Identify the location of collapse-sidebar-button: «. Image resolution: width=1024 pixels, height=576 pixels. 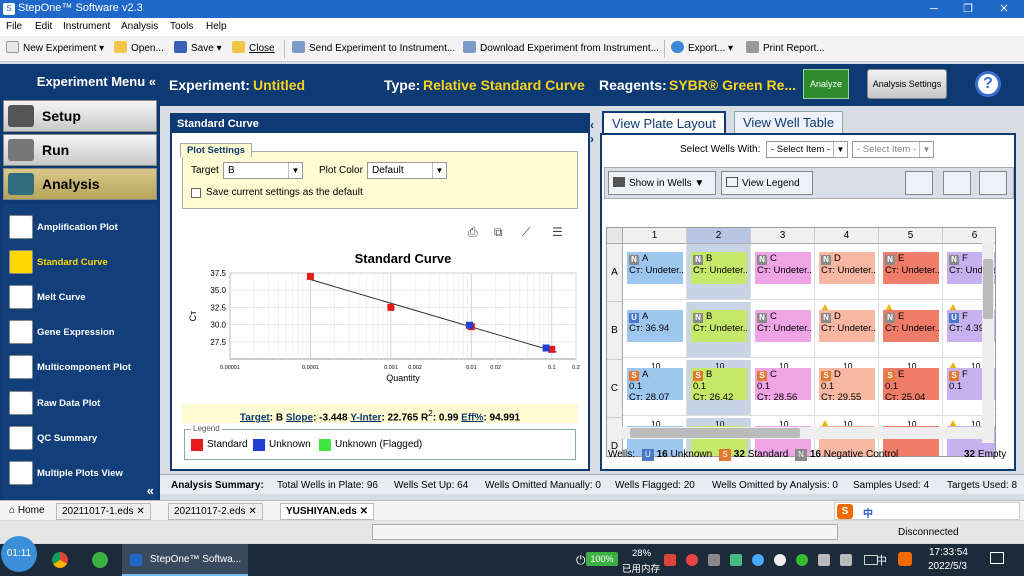
(150, 490).